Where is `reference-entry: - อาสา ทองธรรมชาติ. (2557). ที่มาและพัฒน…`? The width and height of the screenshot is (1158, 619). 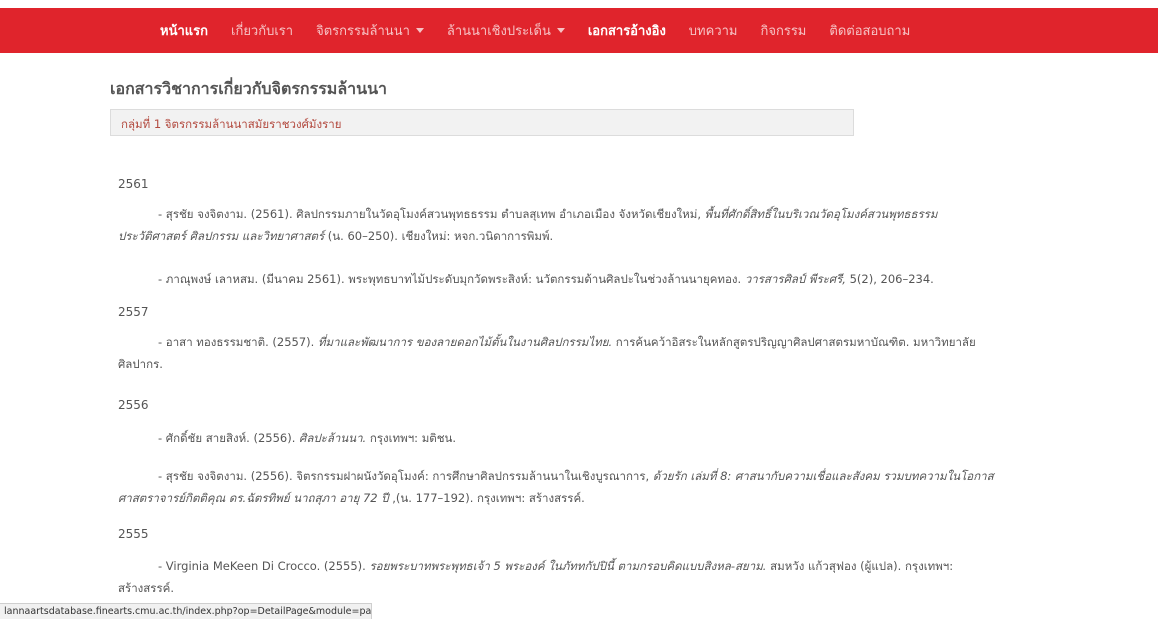
reference-entry: - อาสา ทองธรรมชาติ. (2557). ที่มาและพัฒน… is located at coordinates (578, 353).